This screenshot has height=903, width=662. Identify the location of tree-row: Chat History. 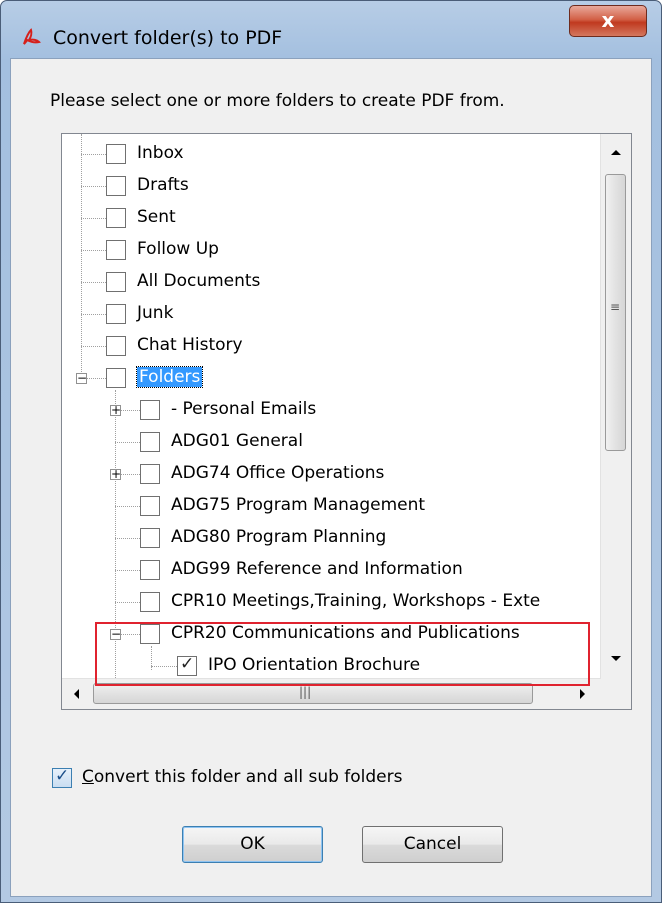
(331, 350).